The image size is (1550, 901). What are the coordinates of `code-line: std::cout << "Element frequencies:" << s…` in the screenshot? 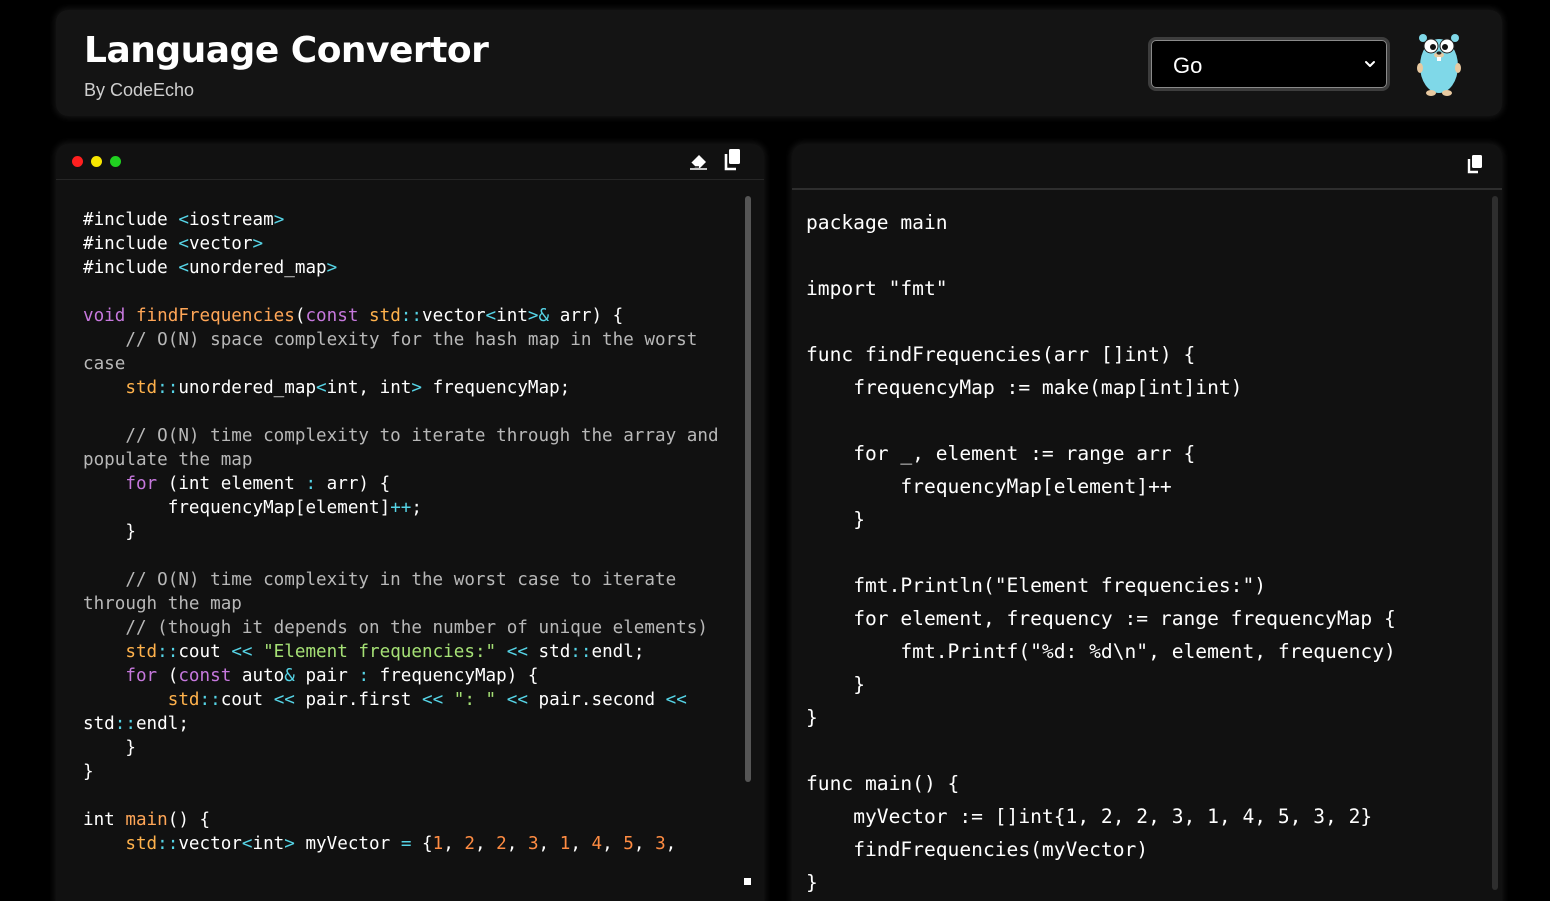 It's located at (385, 652).